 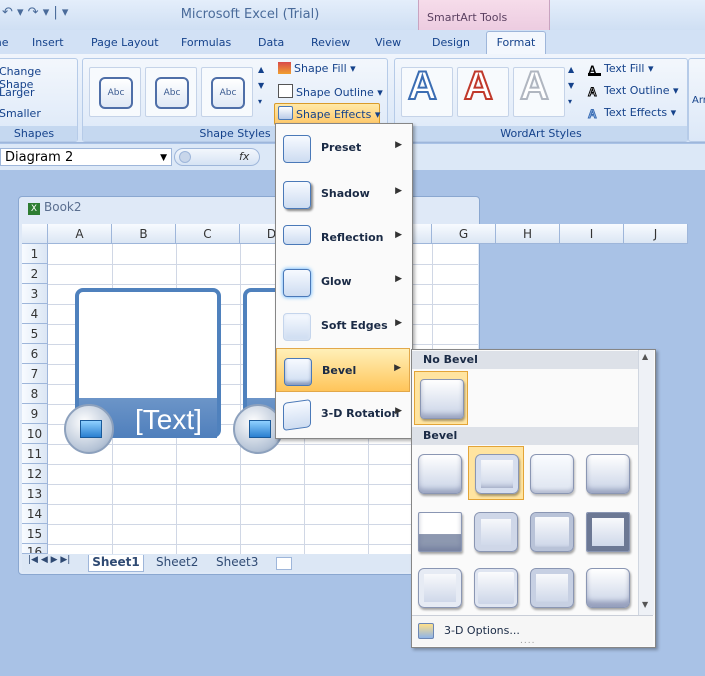 I want to click on row-header-10: 10, so click(x=35, y=434).